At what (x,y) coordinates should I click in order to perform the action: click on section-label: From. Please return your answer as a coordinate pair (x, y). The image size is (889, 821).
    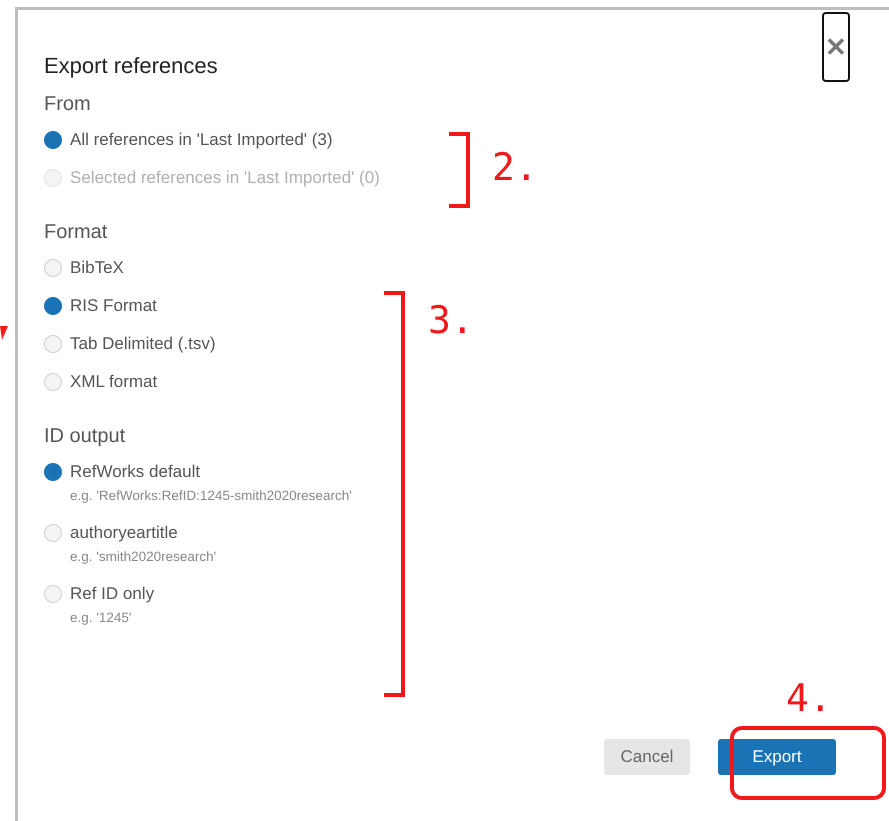
    Looking at the image, I should click on (68, 104).